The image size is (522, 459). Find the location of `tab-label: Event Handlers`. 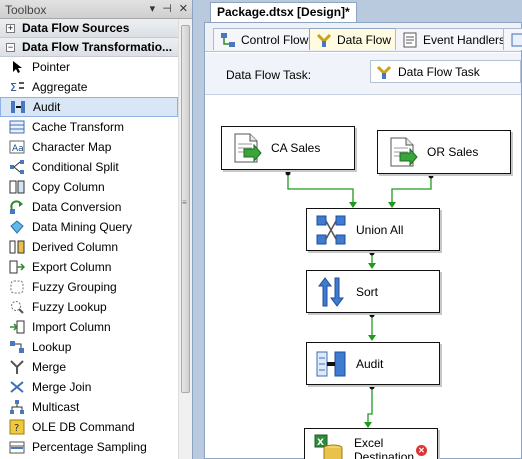

tab-label: Event Handlers is located at coordinates (464, 39).